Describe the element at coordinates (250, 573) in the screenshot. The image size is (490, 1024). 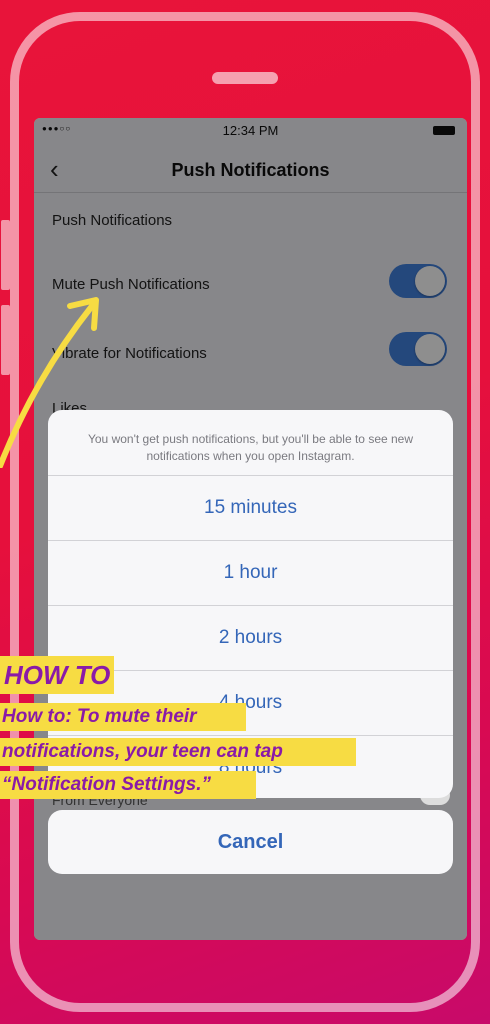
I see `option-1-hour: 1 hour` at that location.